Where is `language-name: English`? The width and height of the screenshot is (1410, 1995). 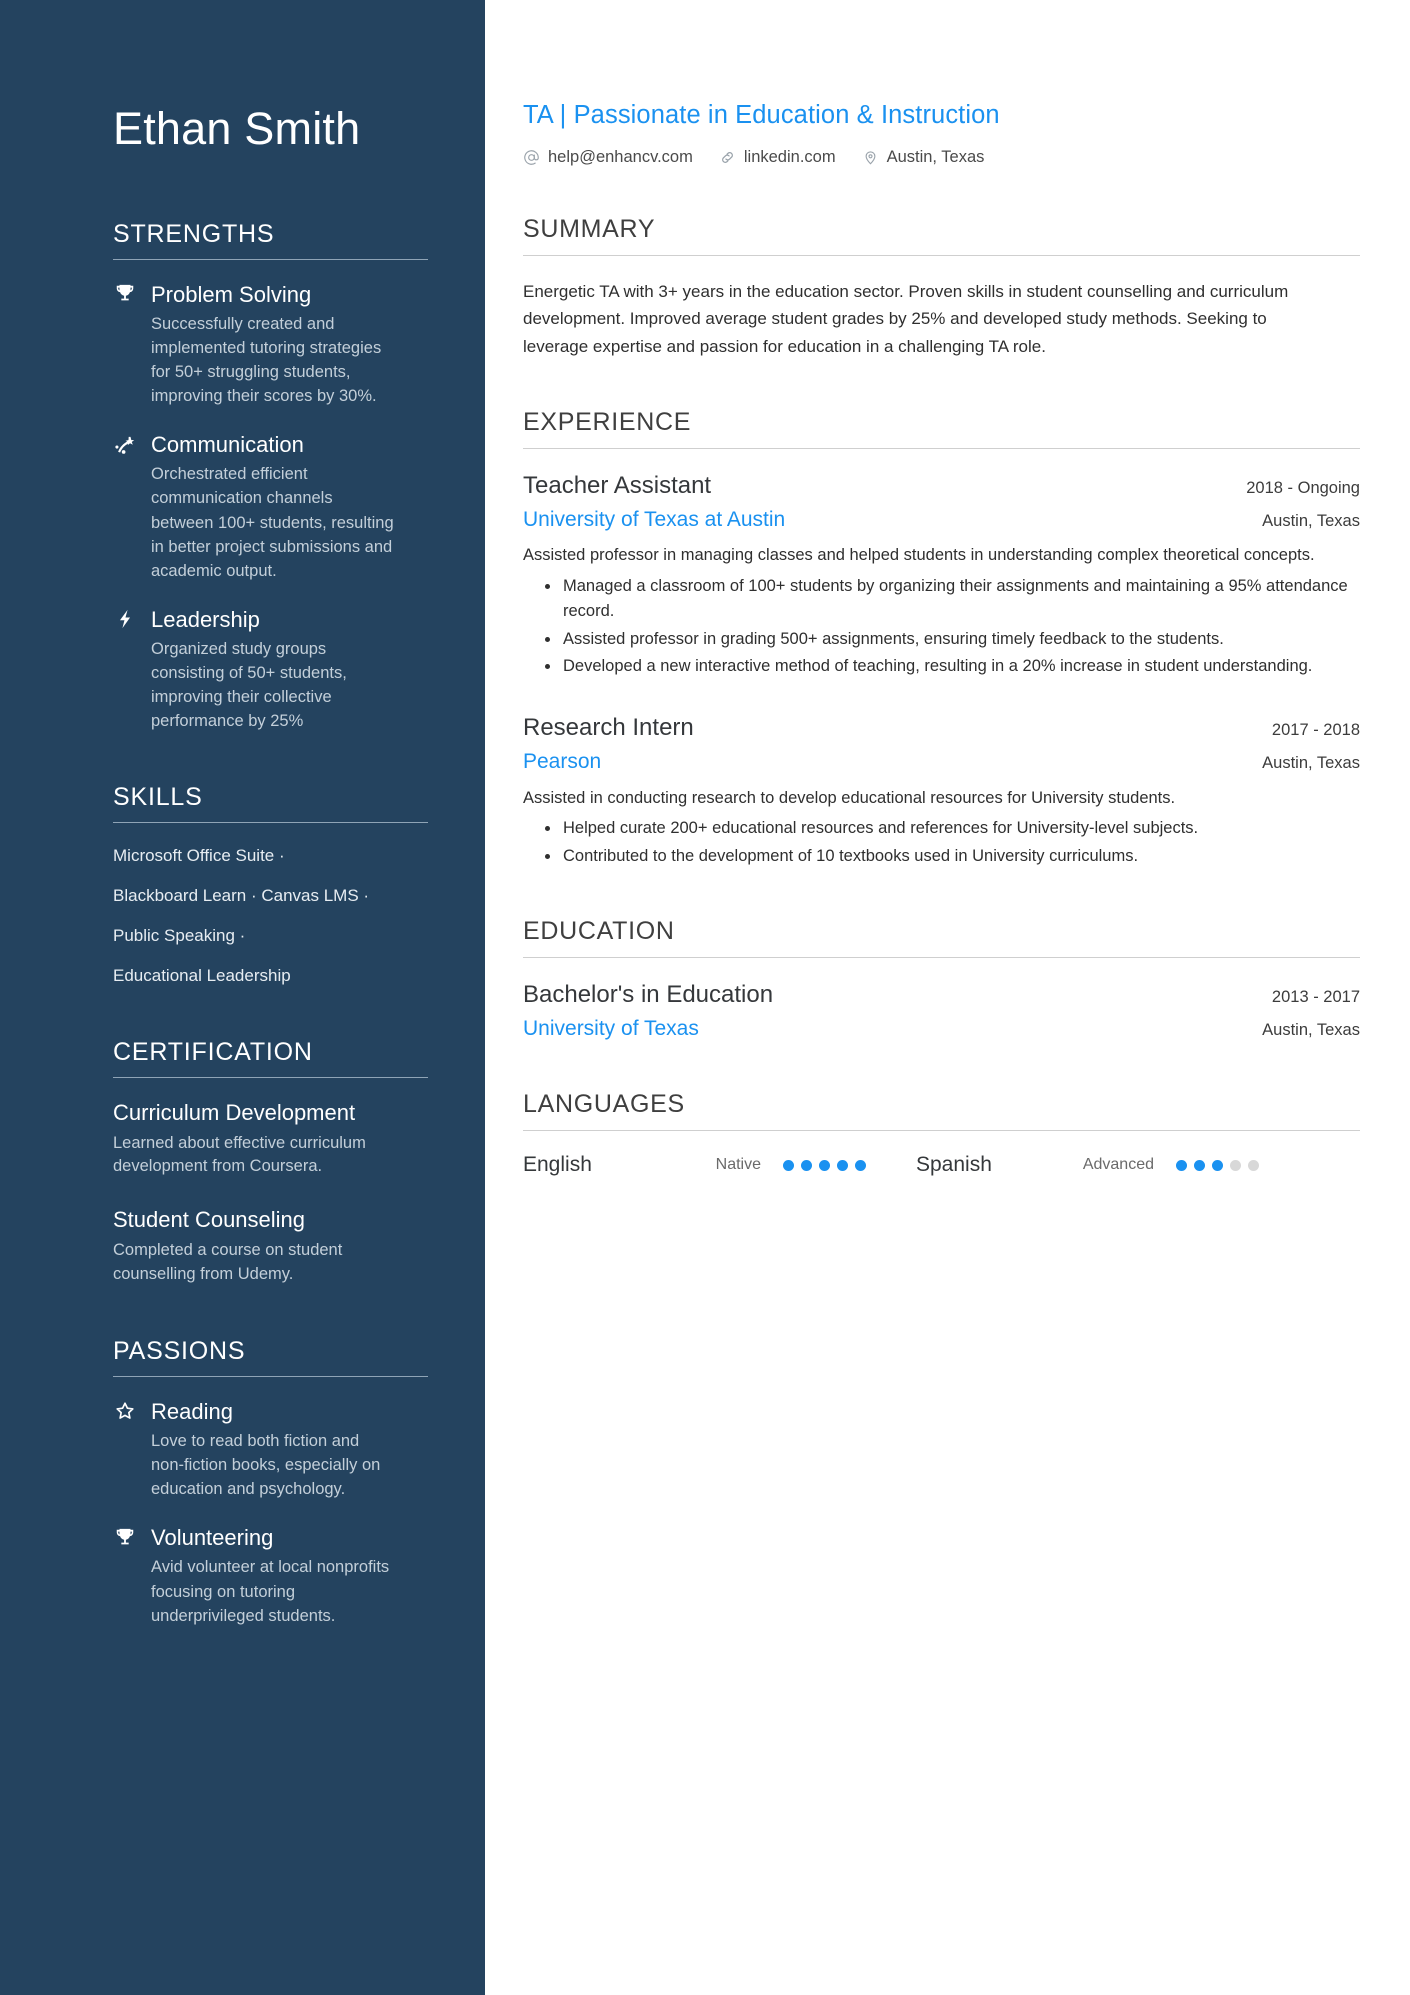 language-name: English is located at coordinates (557, 1165).